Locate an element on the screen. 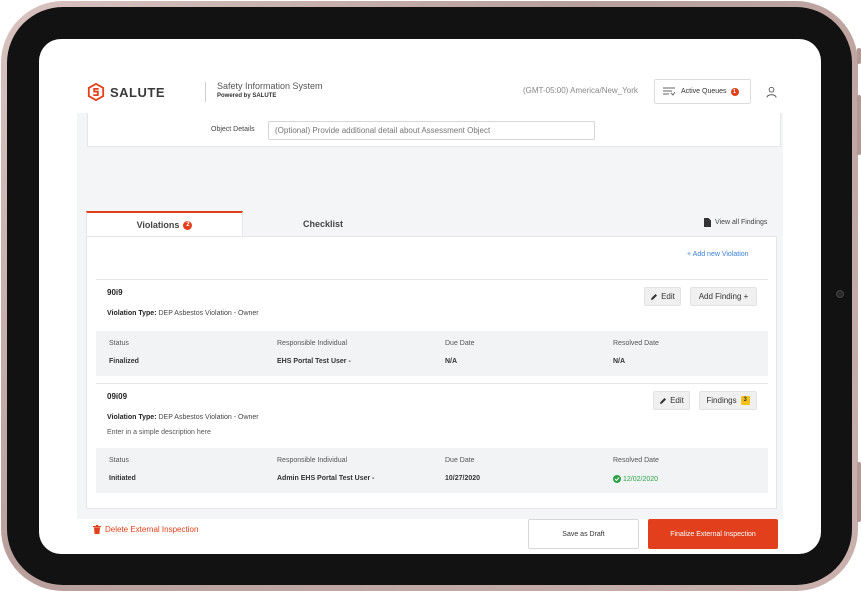 This screenshot has height=593, width=861. tab-checklist: Checklist is located at coordinates (323, 224).